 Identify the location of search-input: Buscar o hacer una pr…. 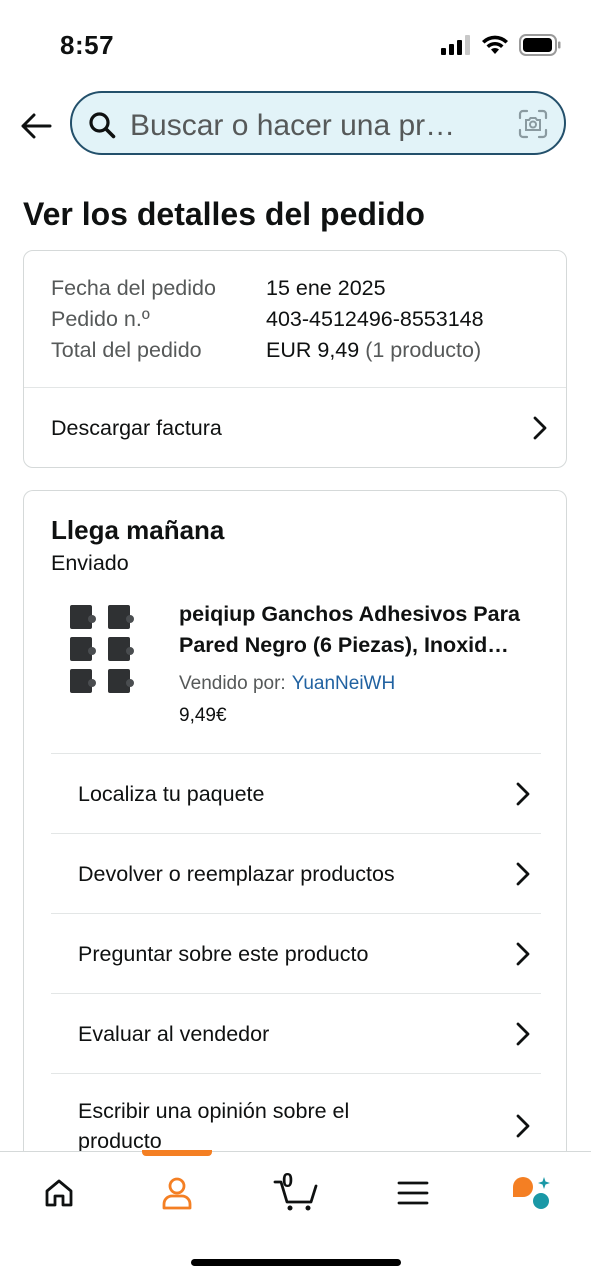
(292, 126).